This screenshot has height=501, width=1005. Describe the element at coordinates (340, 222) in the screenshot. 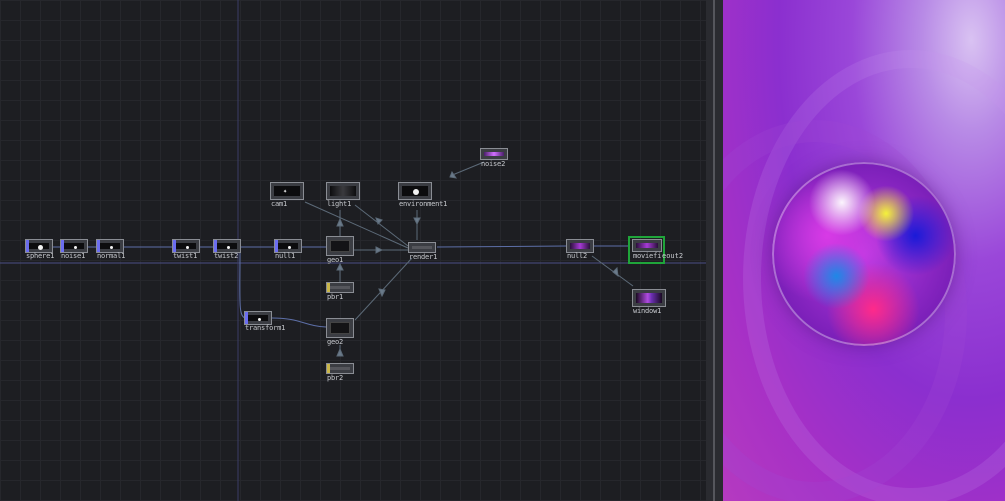

I see `arrow-geo1-light1` at that location.